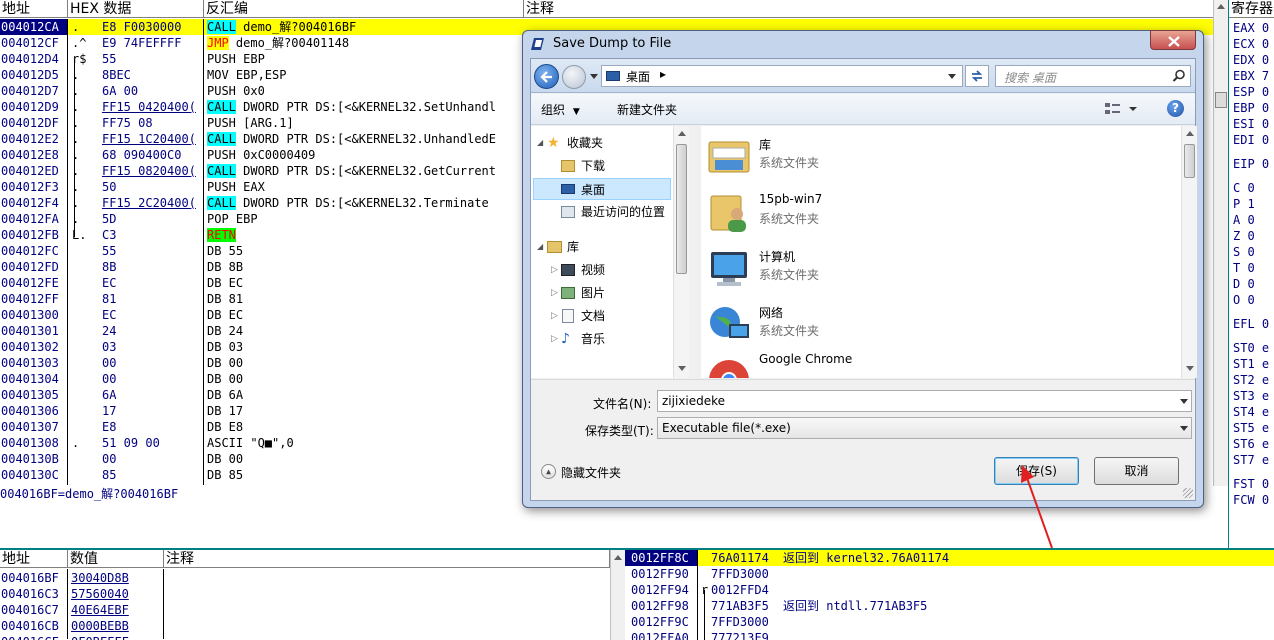  I want to click on dump-value: 40E64EBF, so click(116, 610).